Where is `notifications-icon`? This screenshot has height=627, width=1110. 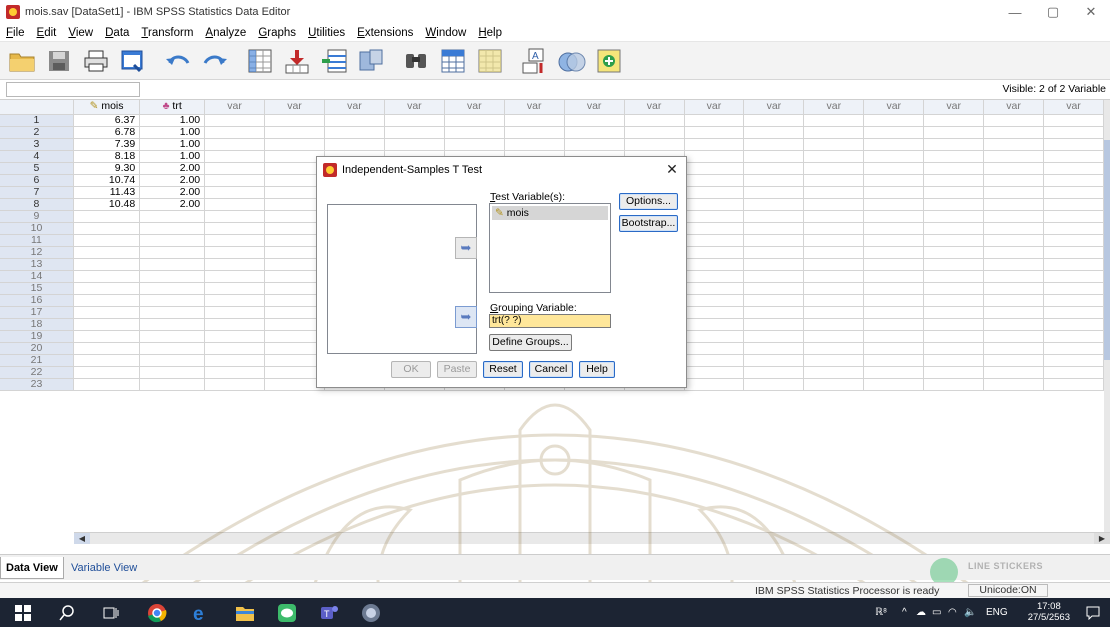 notifications-icon is located at coordinates (1093, 612).